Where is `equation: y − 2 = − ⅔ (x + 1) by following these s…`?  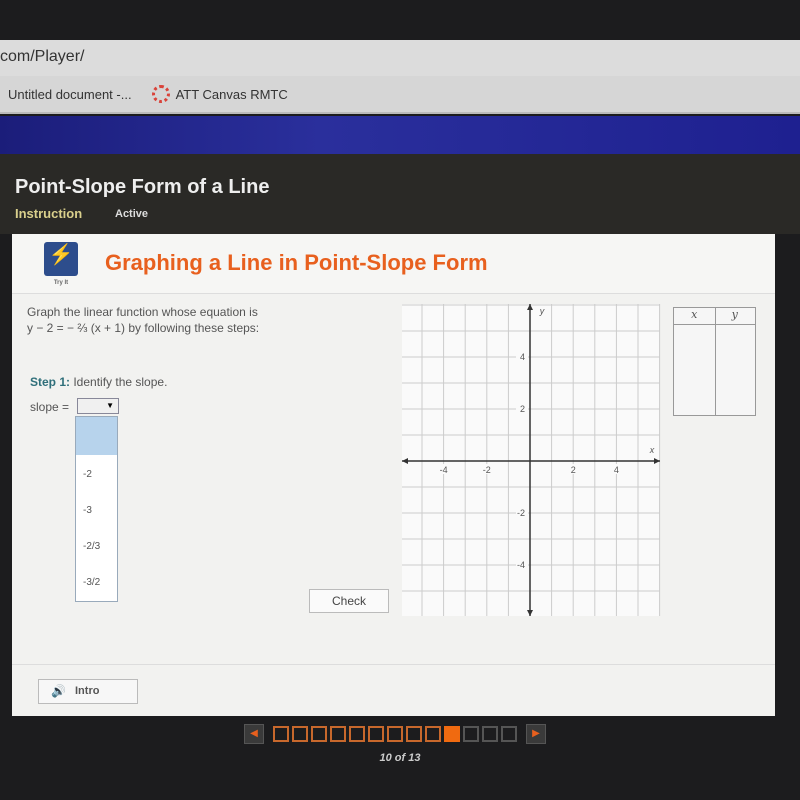
equation: y − 2 = − ⅔ (x + 1) by following these s… is located at coordinates (143, 328).